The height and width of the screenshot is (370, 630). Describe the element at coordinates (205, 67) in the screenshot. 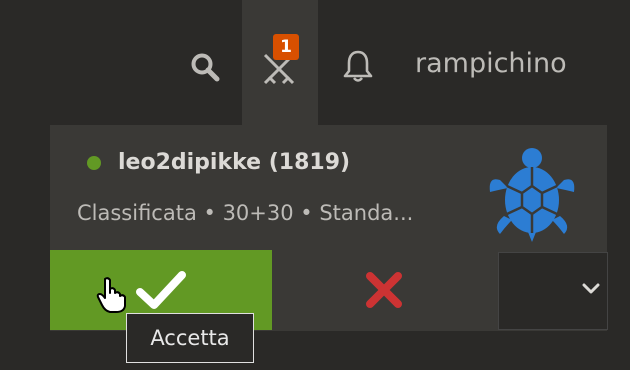

I see `search-icon` at that location.